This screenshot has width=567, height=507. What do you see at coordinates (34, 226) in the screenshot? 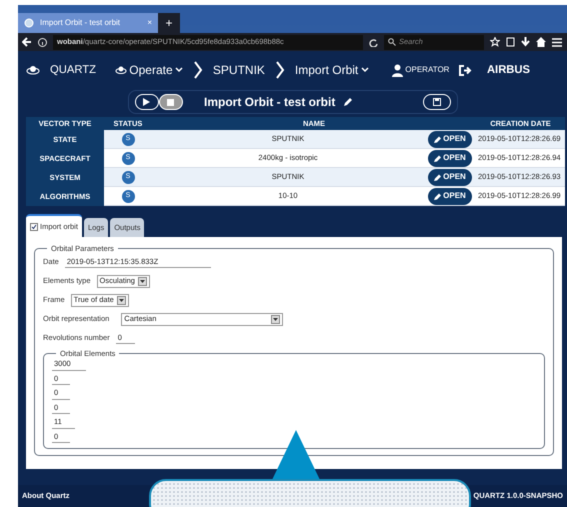
I see `checkbox` at bounding box center [34, 226].